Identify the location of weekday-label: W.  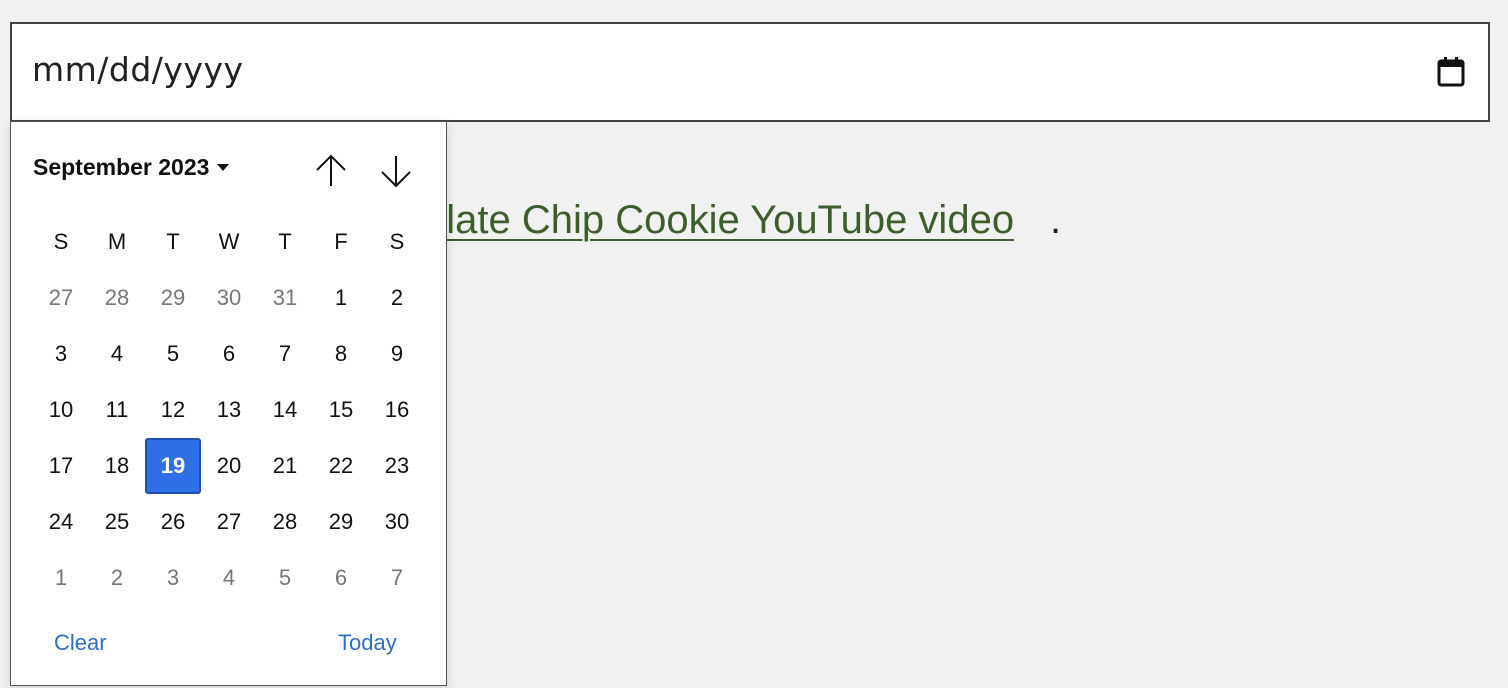
(229, 241).